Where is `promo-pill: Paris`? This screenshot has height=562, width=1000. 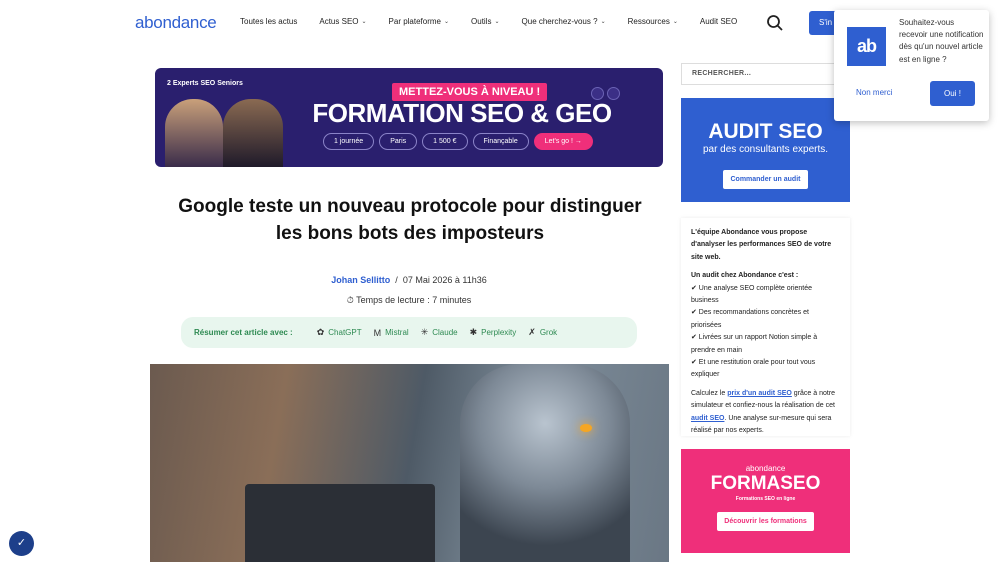 promo-pill: Paris is located at coordinates (398, 141).